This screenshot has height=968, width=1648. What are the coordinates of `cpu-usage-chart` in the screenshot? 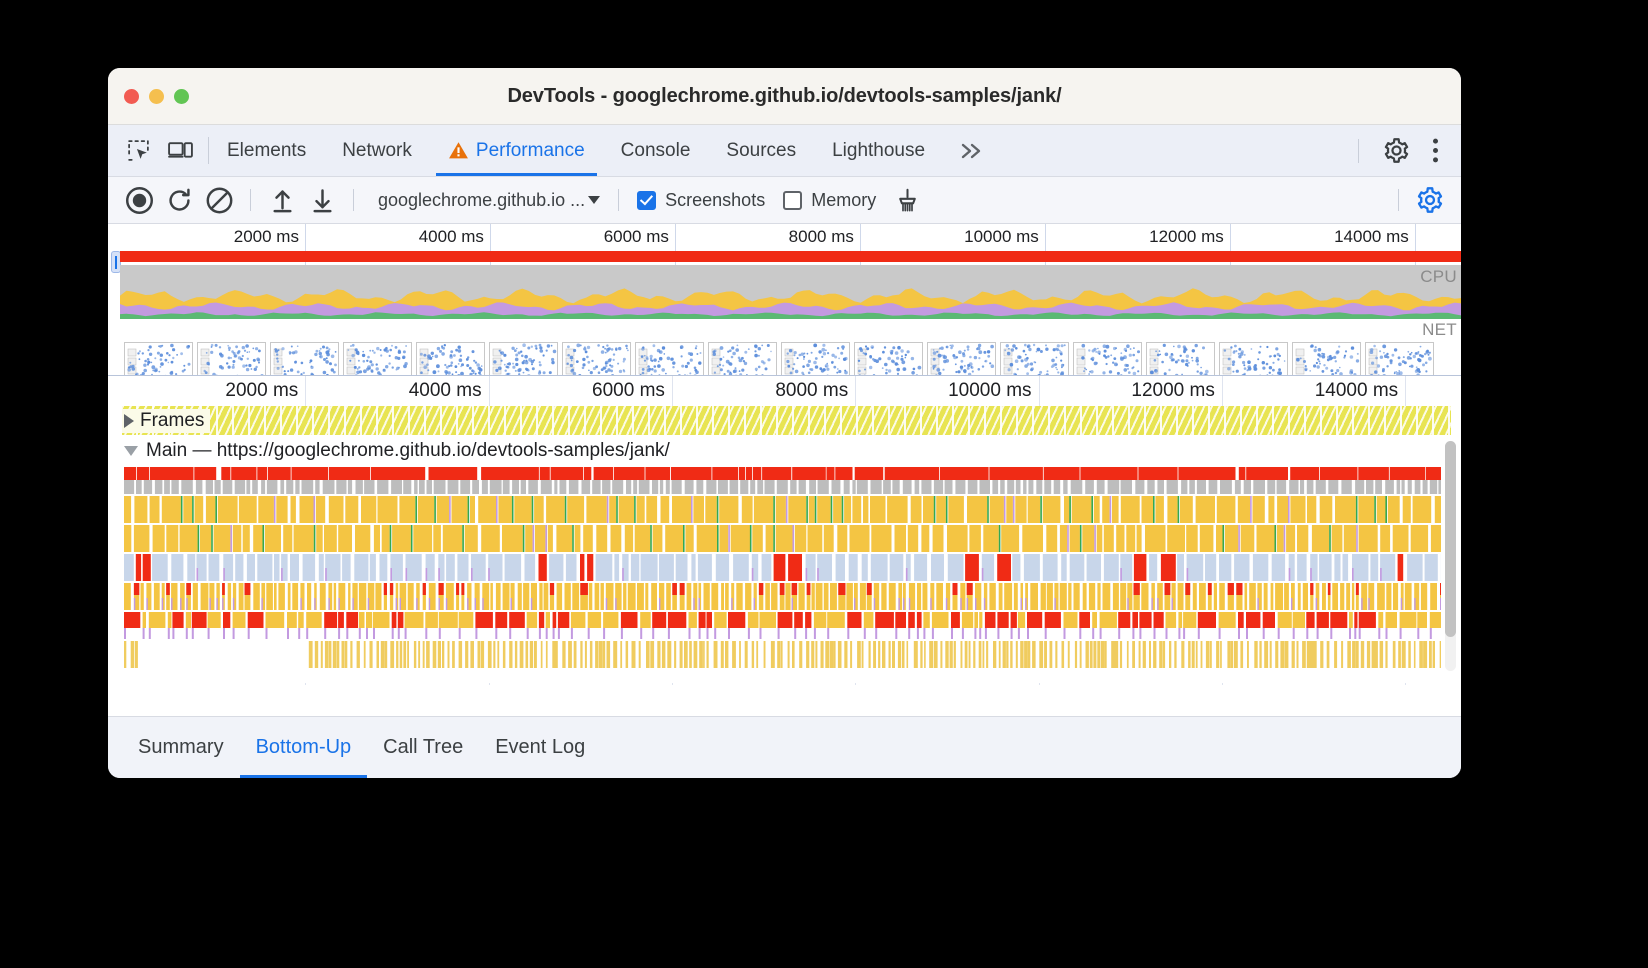 It's located at (790, 292).